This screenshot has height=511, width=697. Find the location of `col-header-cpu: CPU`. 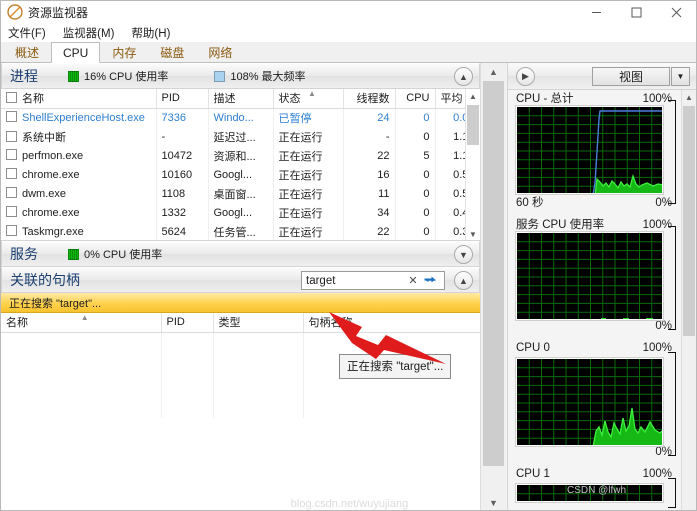

col-header-cpu: CPU is located at coordinates (415, 99).